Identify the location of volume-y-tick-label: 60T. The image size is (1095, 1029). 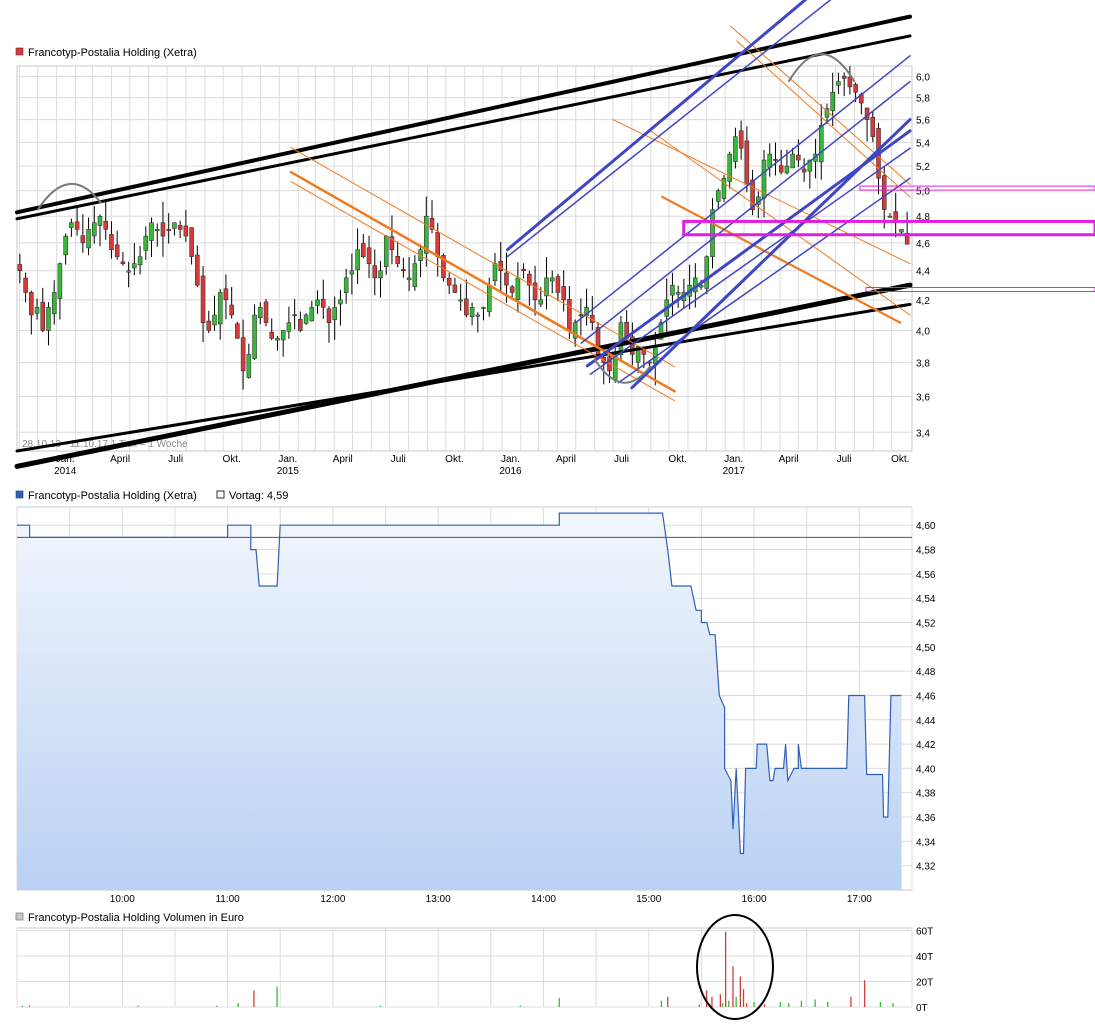
(924, 932).